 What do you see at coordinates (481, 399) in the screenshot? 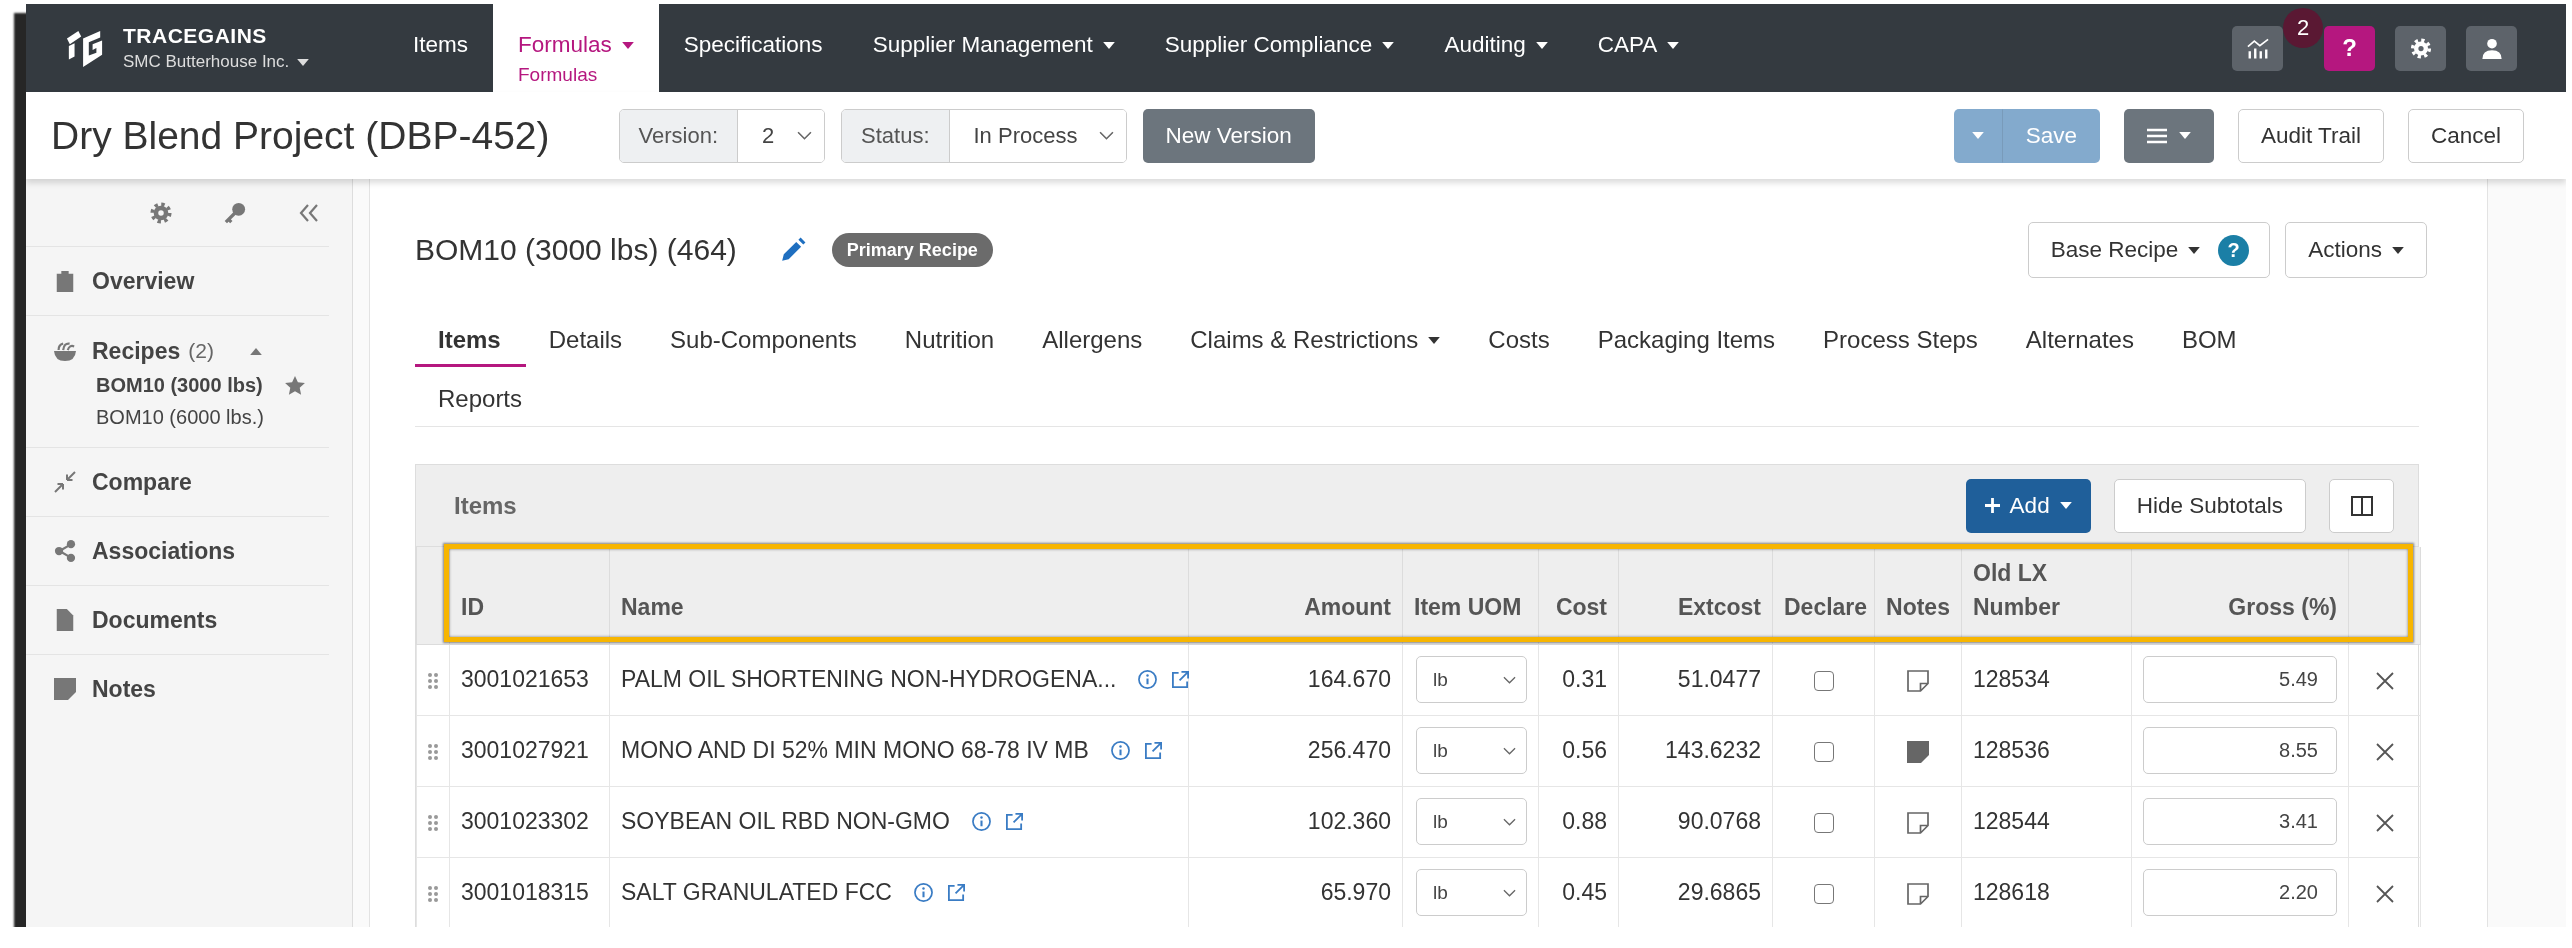
I see `tab: Reports` at bounding box center [481, 399].